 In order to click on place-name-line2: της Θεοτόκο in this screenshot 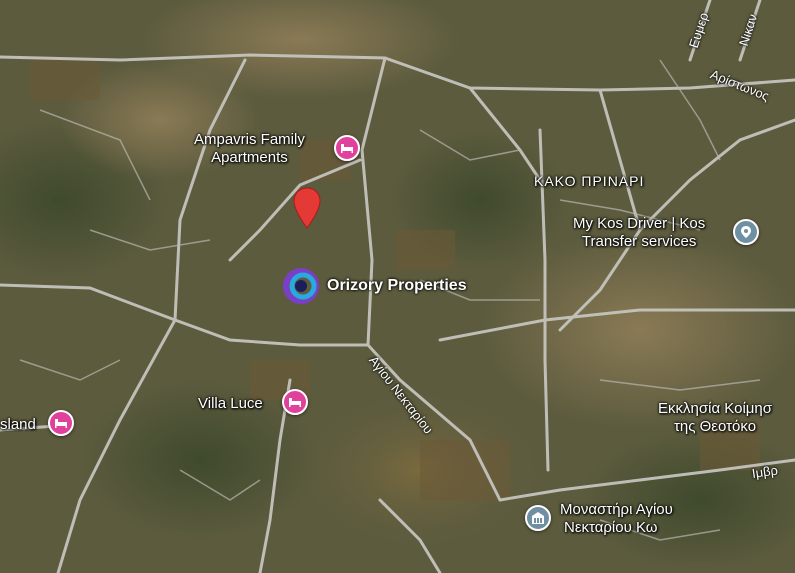, I will do `click(715, 426)`.